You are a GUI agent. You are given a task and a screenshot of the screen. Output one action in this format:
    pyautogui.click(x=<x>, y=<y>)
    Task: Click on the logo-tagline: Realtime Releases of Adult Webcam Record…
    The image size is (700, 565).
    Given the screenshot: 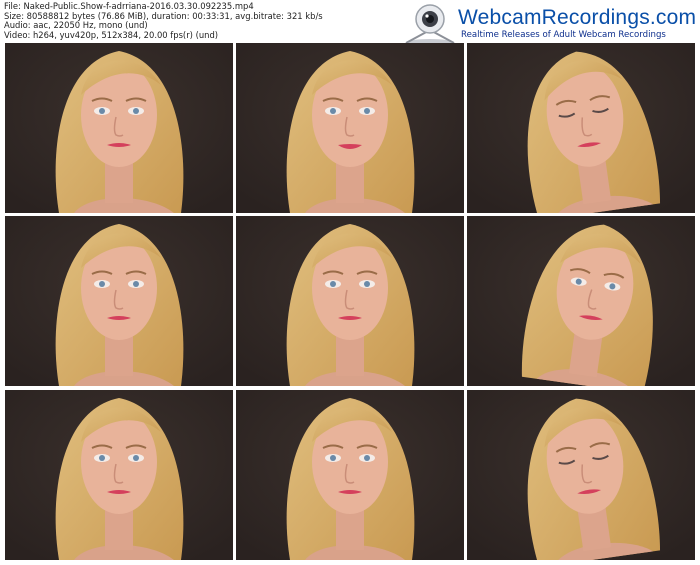 What is the action you would take?
    pyautogui.click(x=563, y=35)
    